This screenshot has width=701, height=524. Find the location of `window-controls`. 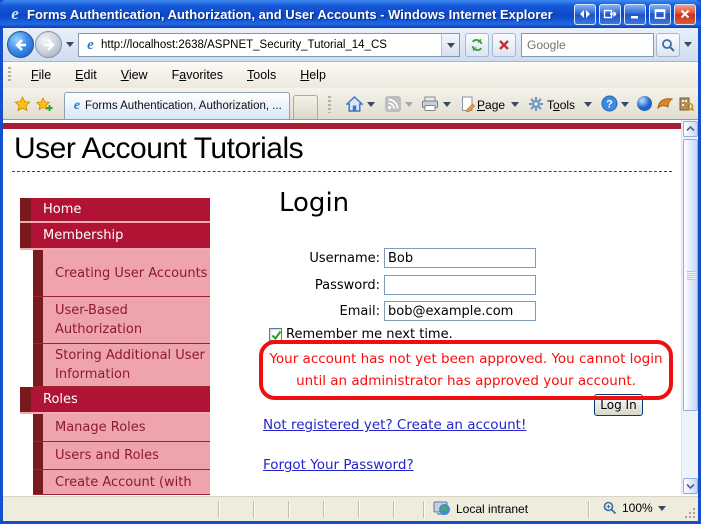

window-controls is located at coordinates (635, 14).